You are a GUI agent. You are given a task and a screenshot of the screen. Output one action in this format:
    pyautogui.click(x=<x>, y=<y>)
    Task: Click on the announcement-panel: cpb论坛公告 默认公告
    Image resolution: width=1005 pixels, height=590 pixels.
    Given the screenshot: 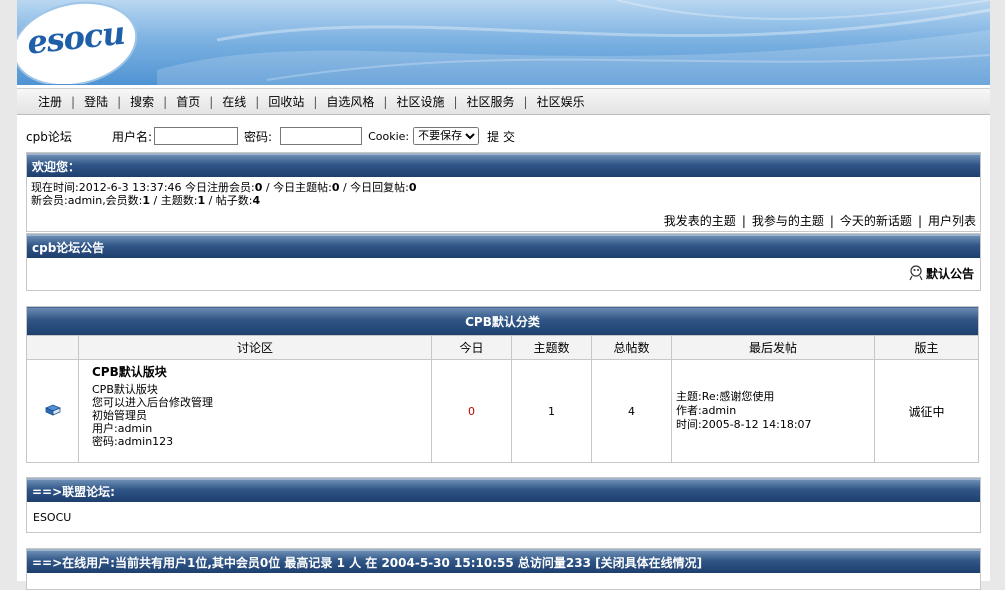 What is the action you would take?
    pyautogui.click(x=503, y=262)
    